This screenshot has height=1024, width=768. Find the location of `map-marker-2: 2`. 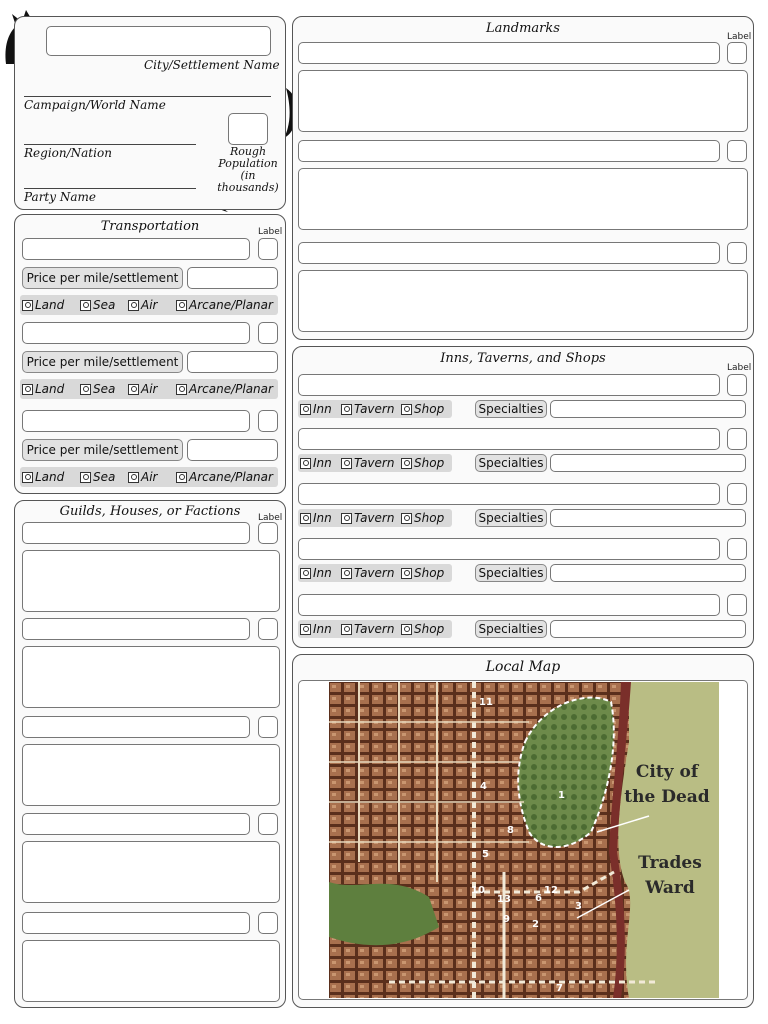

map-marker-2: 2 is located at coordinates (535, 924).